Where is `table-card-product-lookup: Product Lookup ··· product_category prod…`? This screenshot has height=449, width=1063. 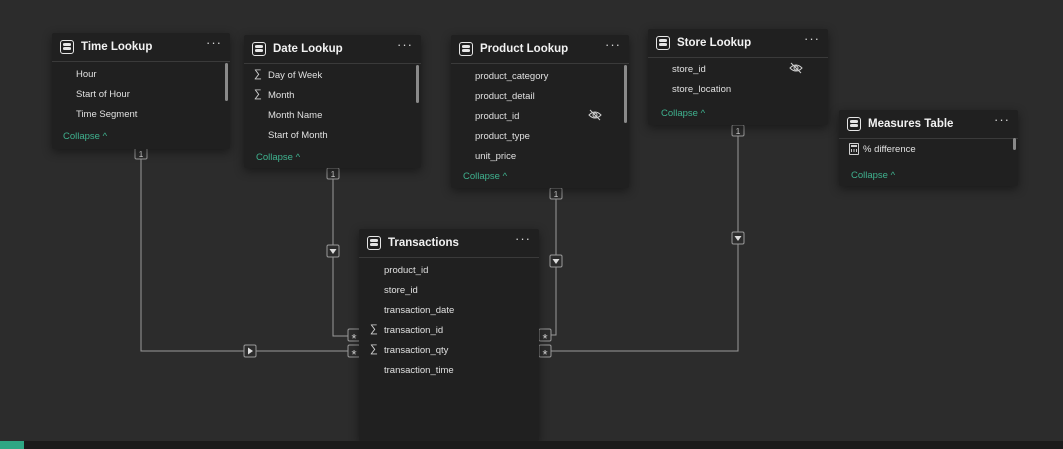 table-card-product-lookup: Product Lookup ··· product_category prod… is located at coordinates (540, 111).